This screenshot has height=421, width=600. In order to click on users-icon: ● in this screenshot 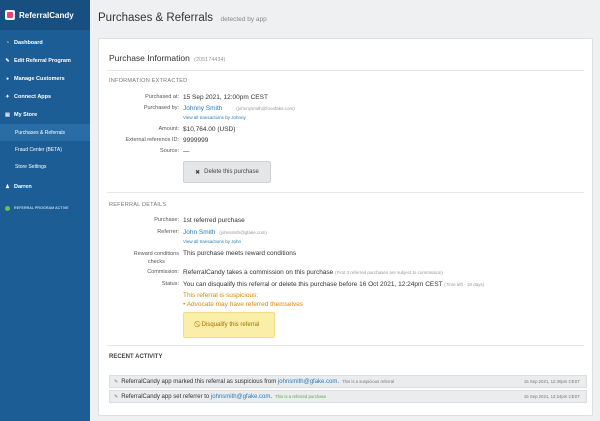, I will do `click(7, 79)`.